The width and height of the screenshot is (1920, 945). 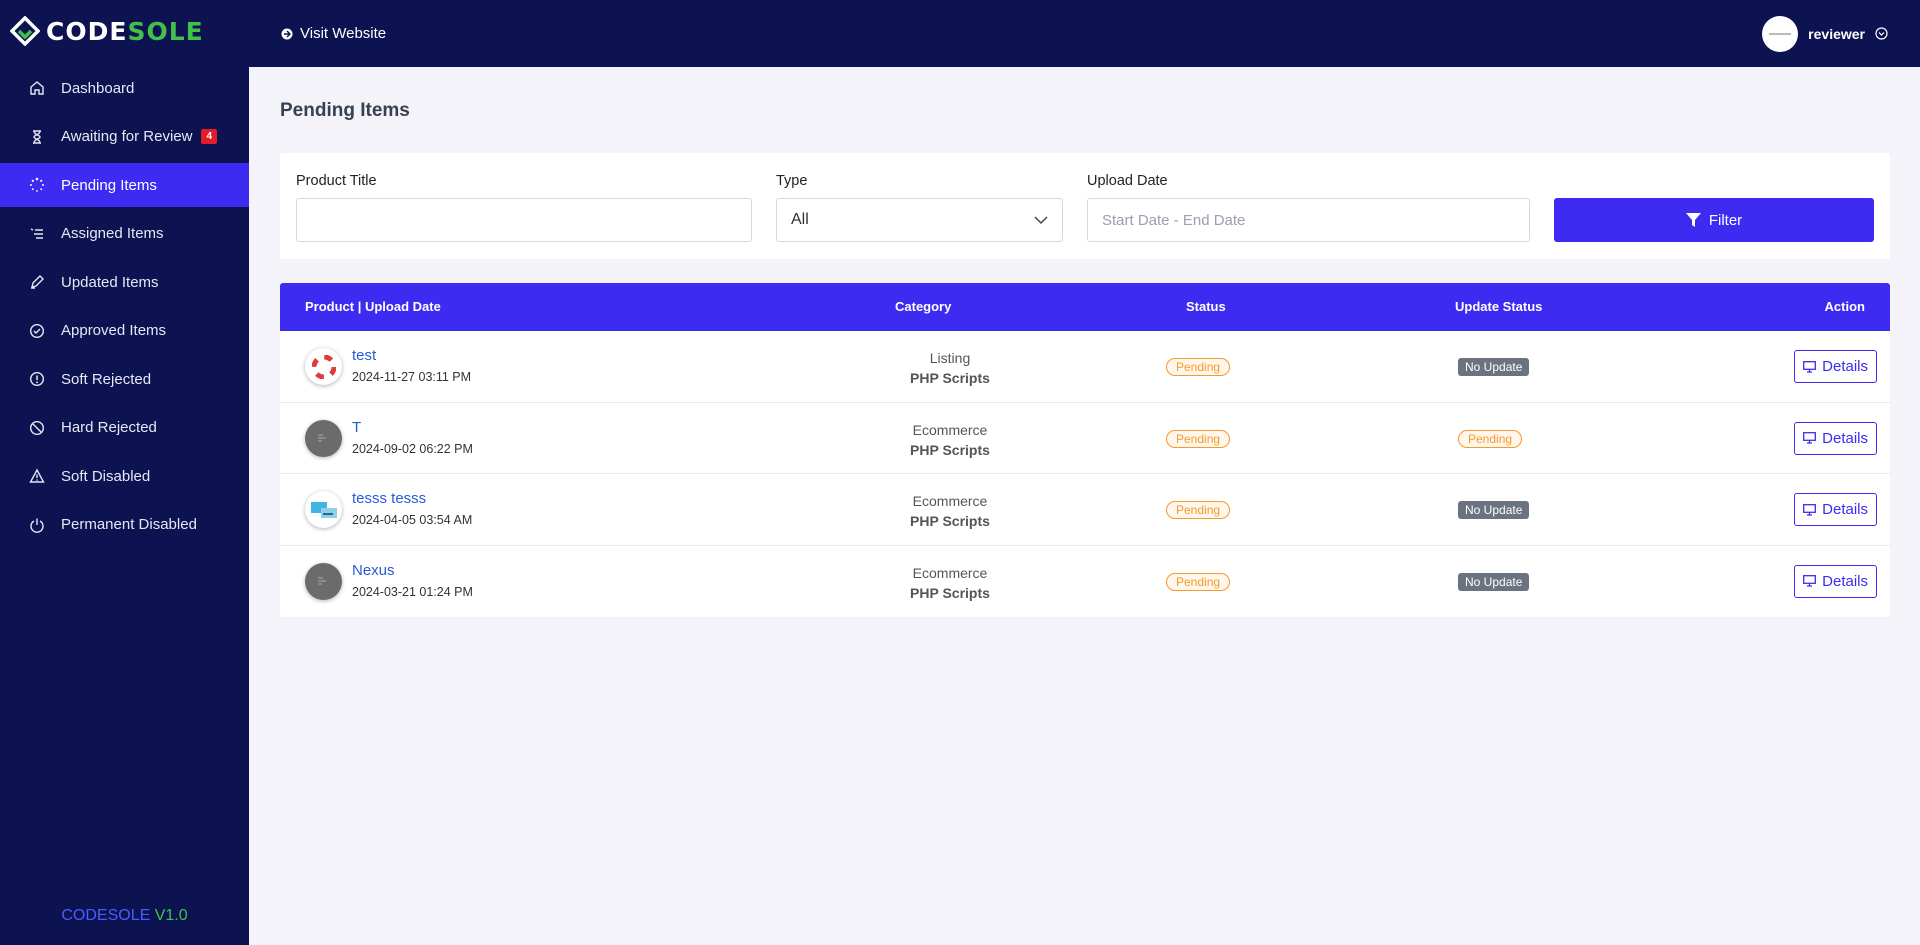 I want to click on product-title-input, so click(x=524, y=220).